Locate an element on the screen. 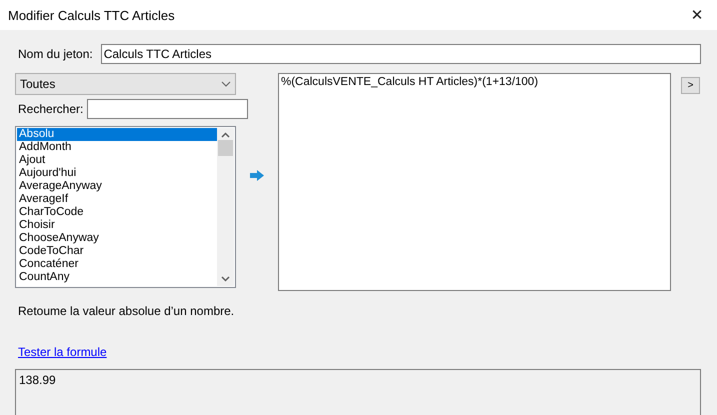 The image size is (717, 415). function-item: CodeToChar is located at coordinates (117, 251).